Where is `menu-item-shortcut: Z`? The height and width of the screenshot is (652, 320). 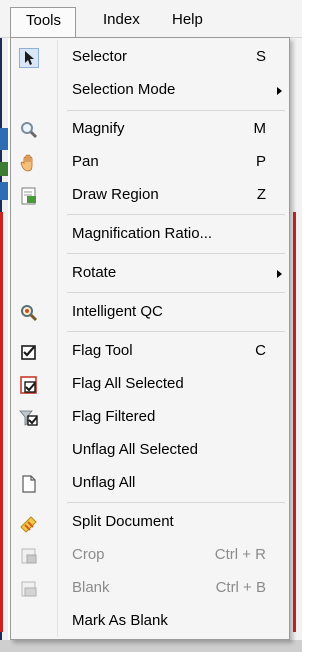
menu-item-shortcut: Z is located at coordinates (261, 194).